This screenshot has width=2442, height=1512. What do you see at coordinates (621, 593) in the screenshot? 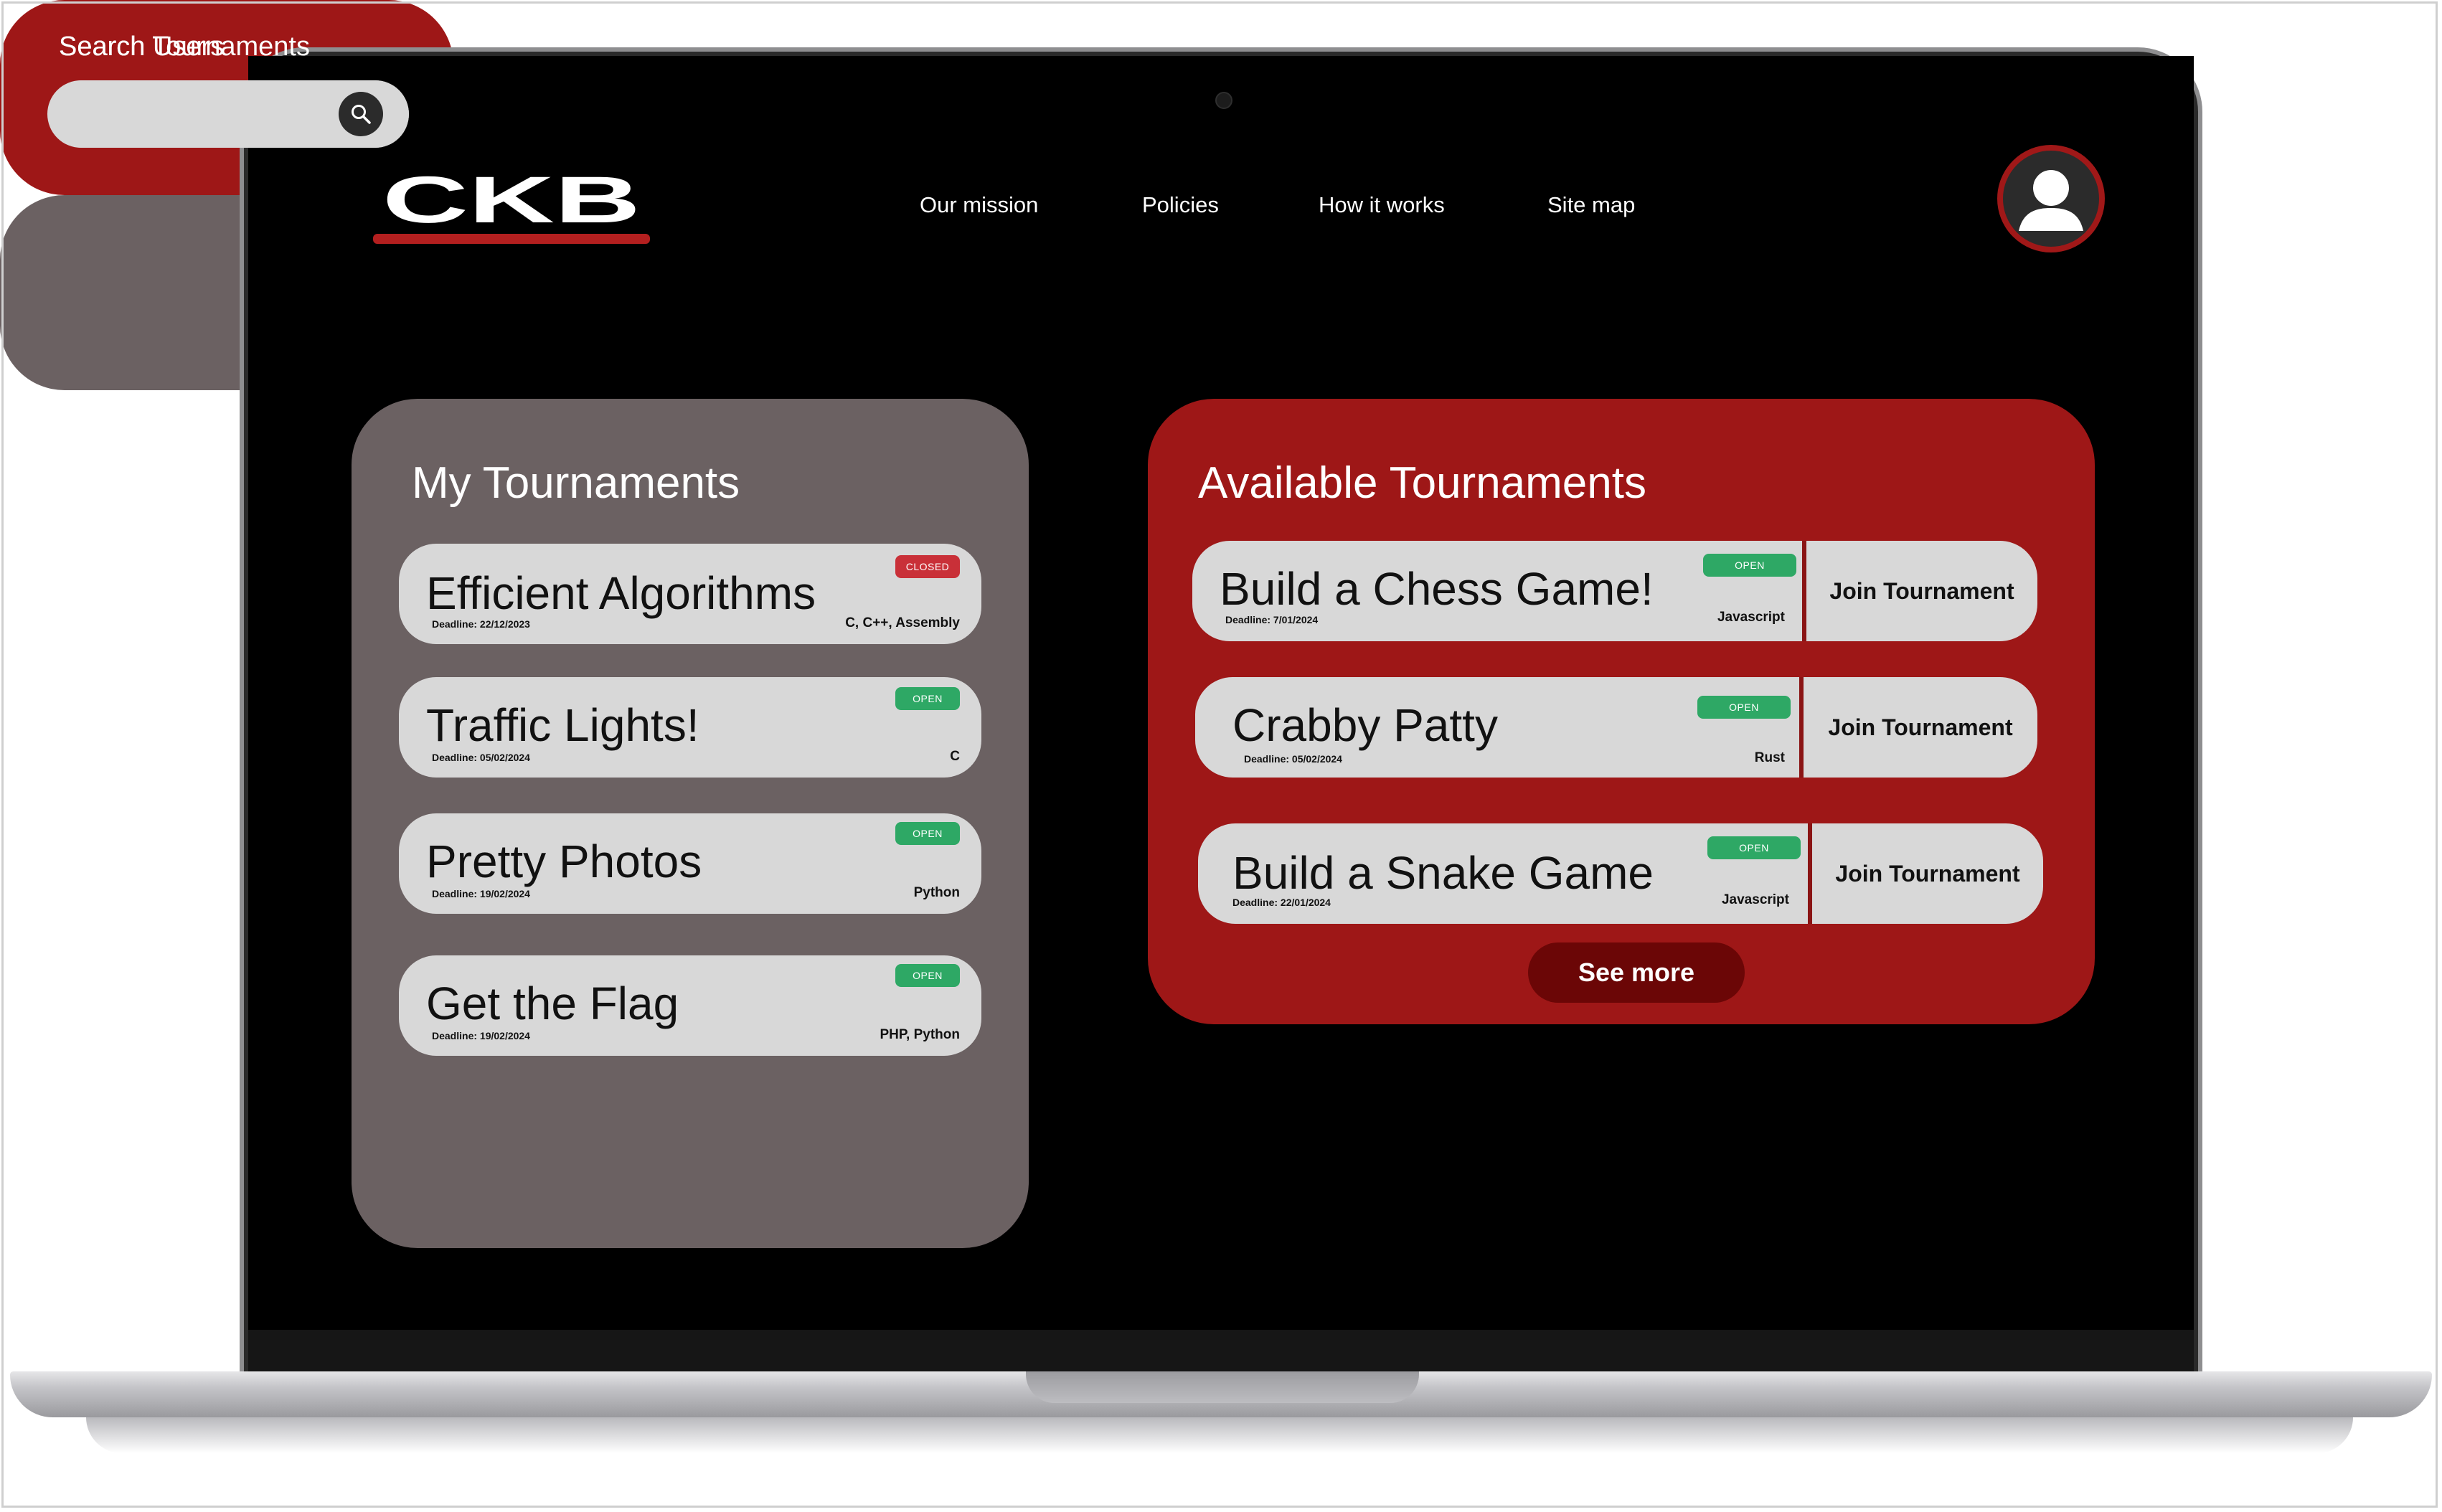
I see `tournament-name: Efficient Algorithms` at bounding box center [621, 593].